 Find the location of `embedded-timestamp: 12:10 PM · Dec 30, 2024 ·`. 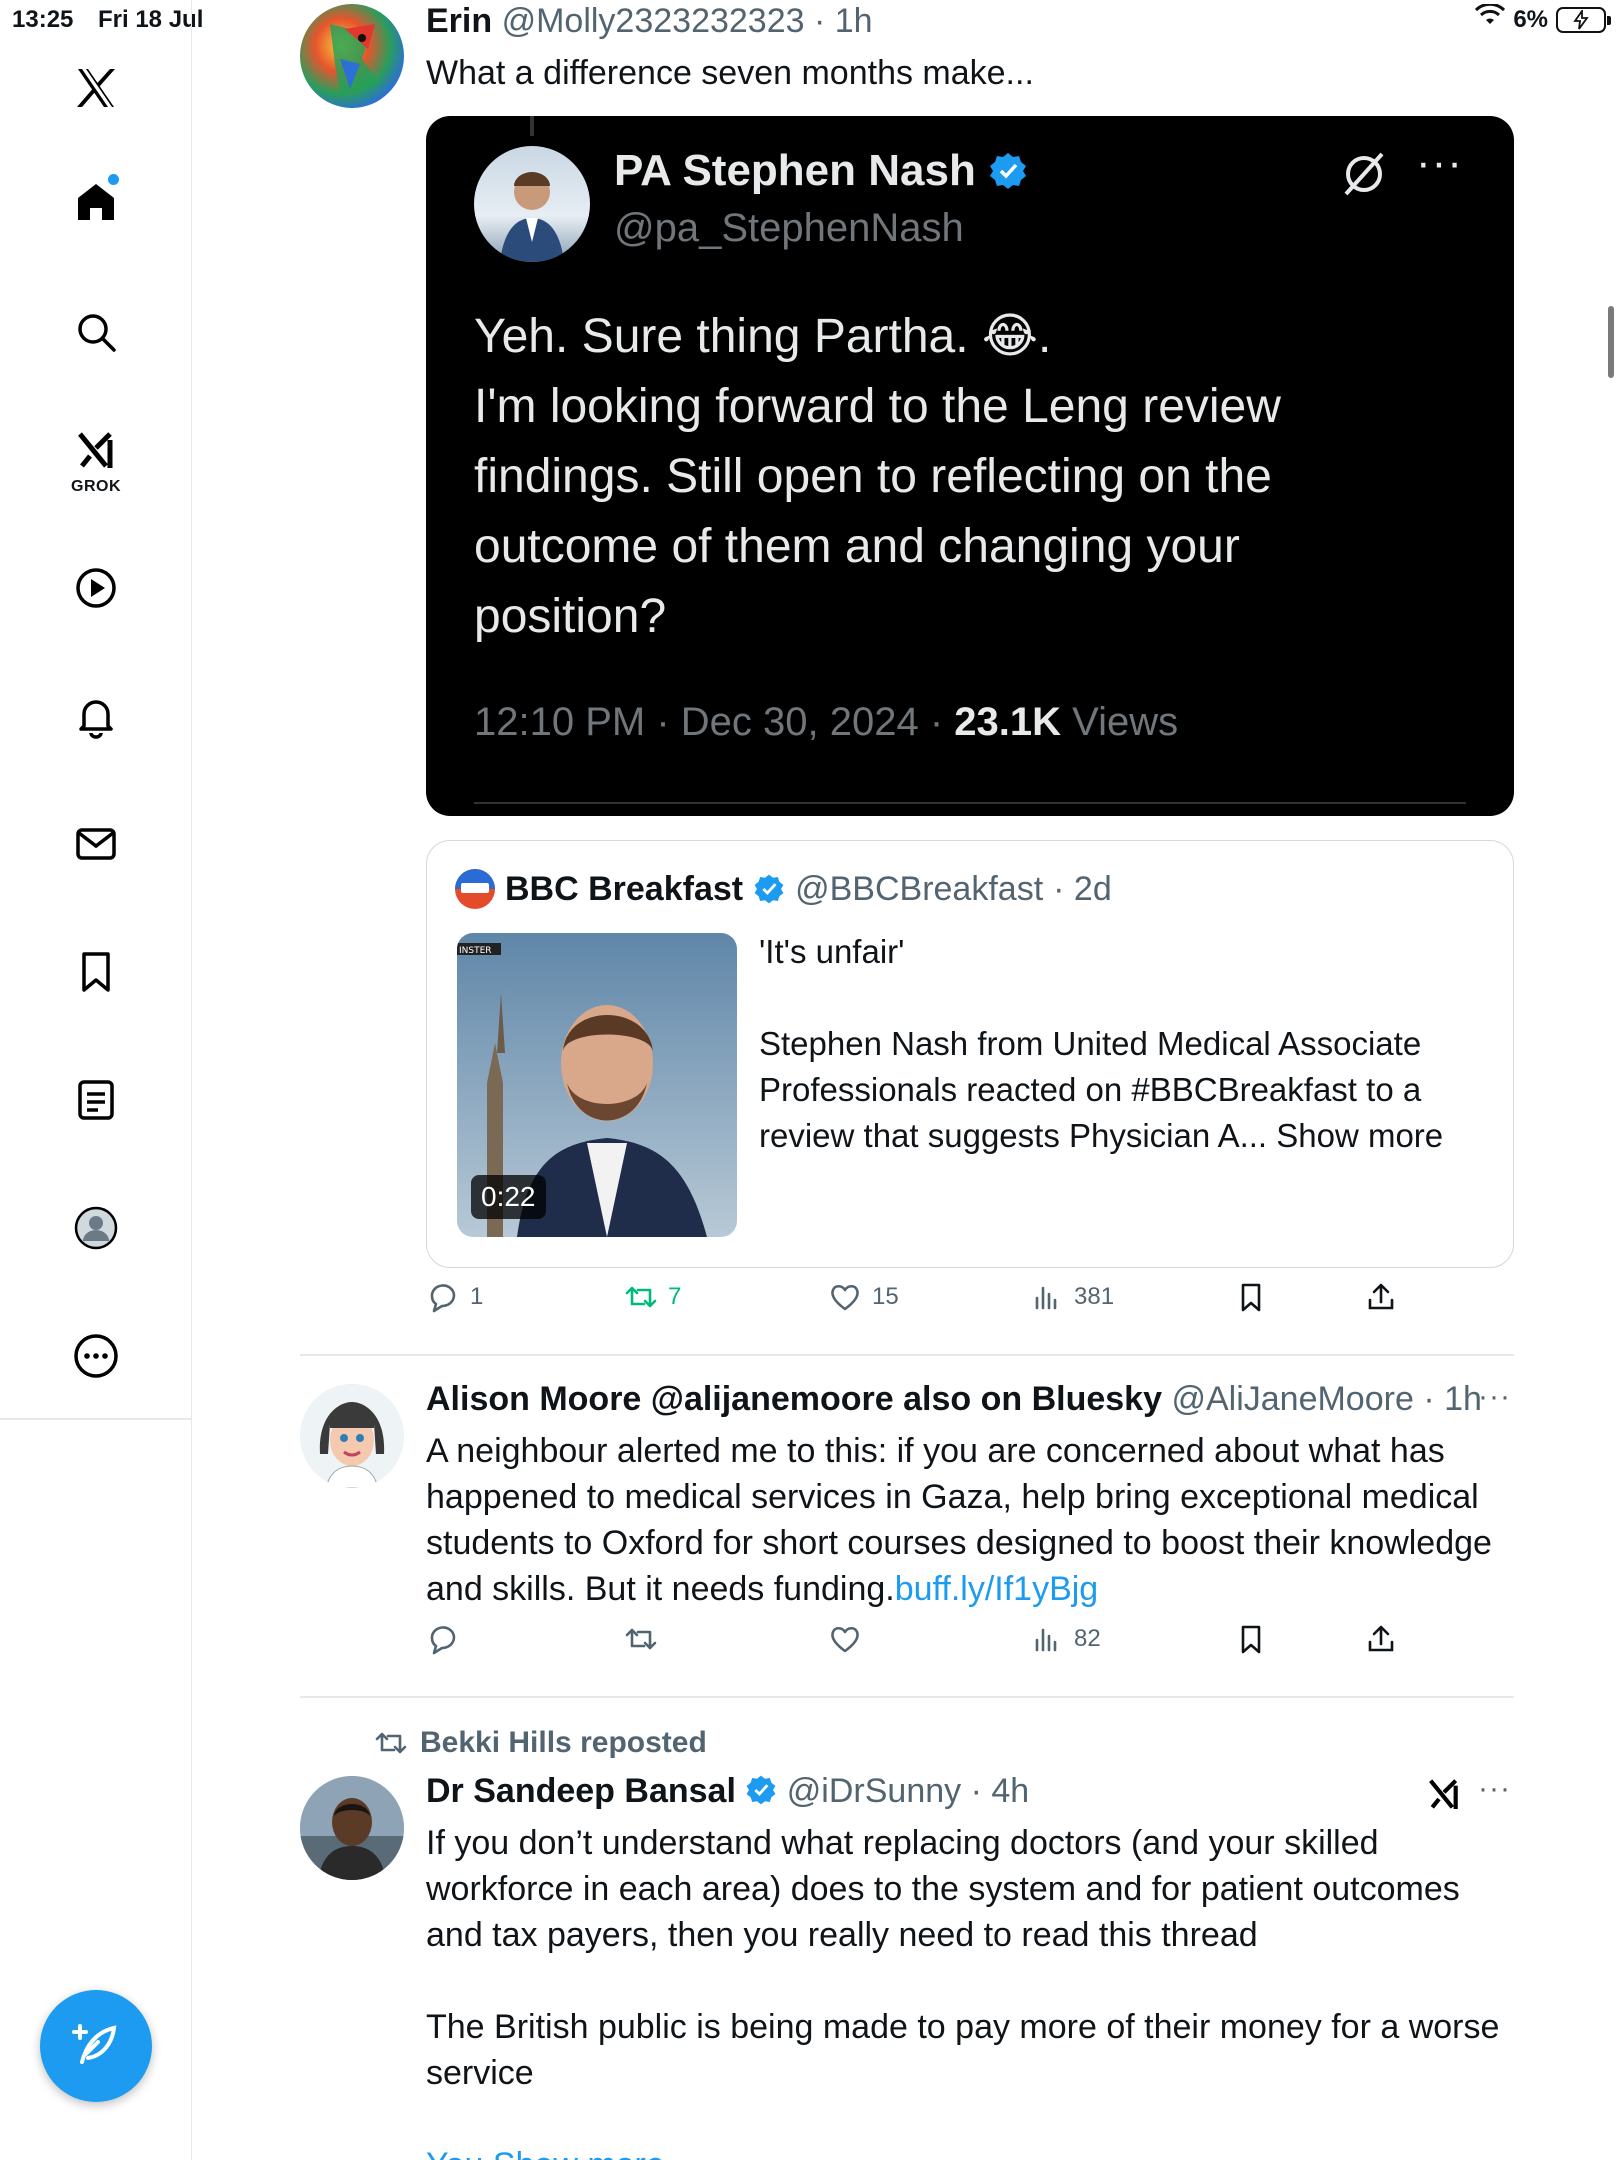

embedded-timestamp: 12:10 PM · Dec 30, 2024 · is located at coordinates (709, 722).